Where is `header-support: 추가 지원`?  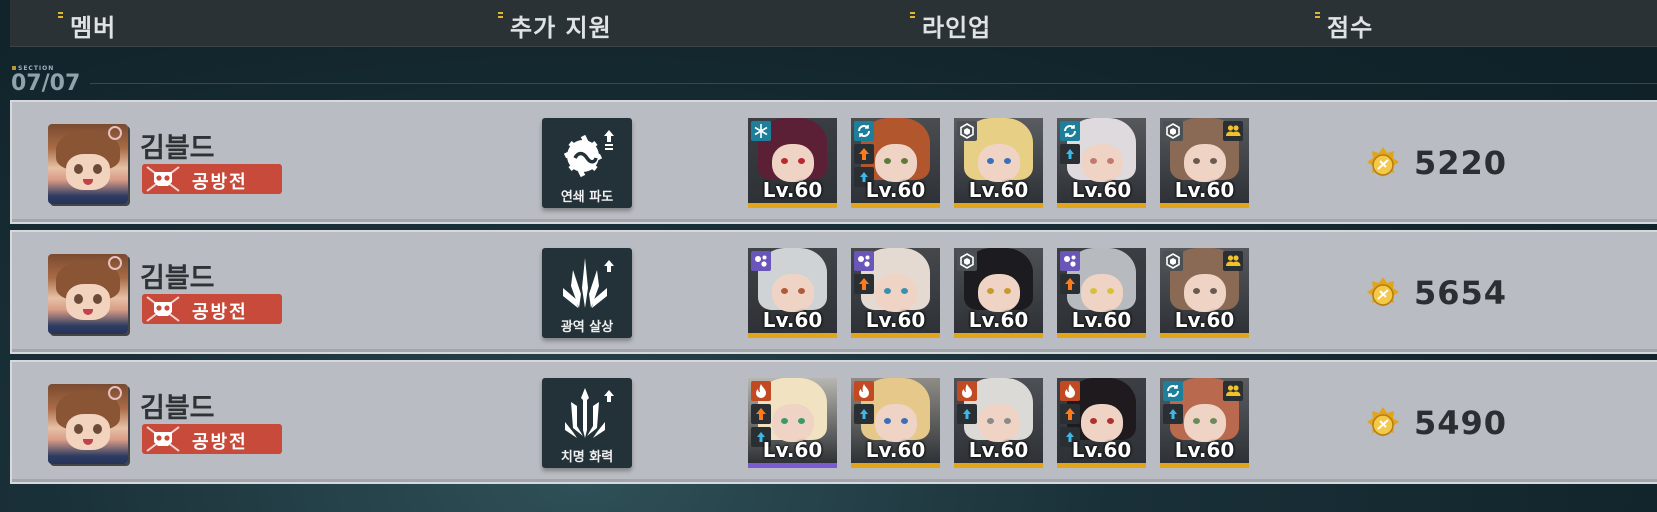 header-support: 추가 지원 is located at coordinates (555, 25).